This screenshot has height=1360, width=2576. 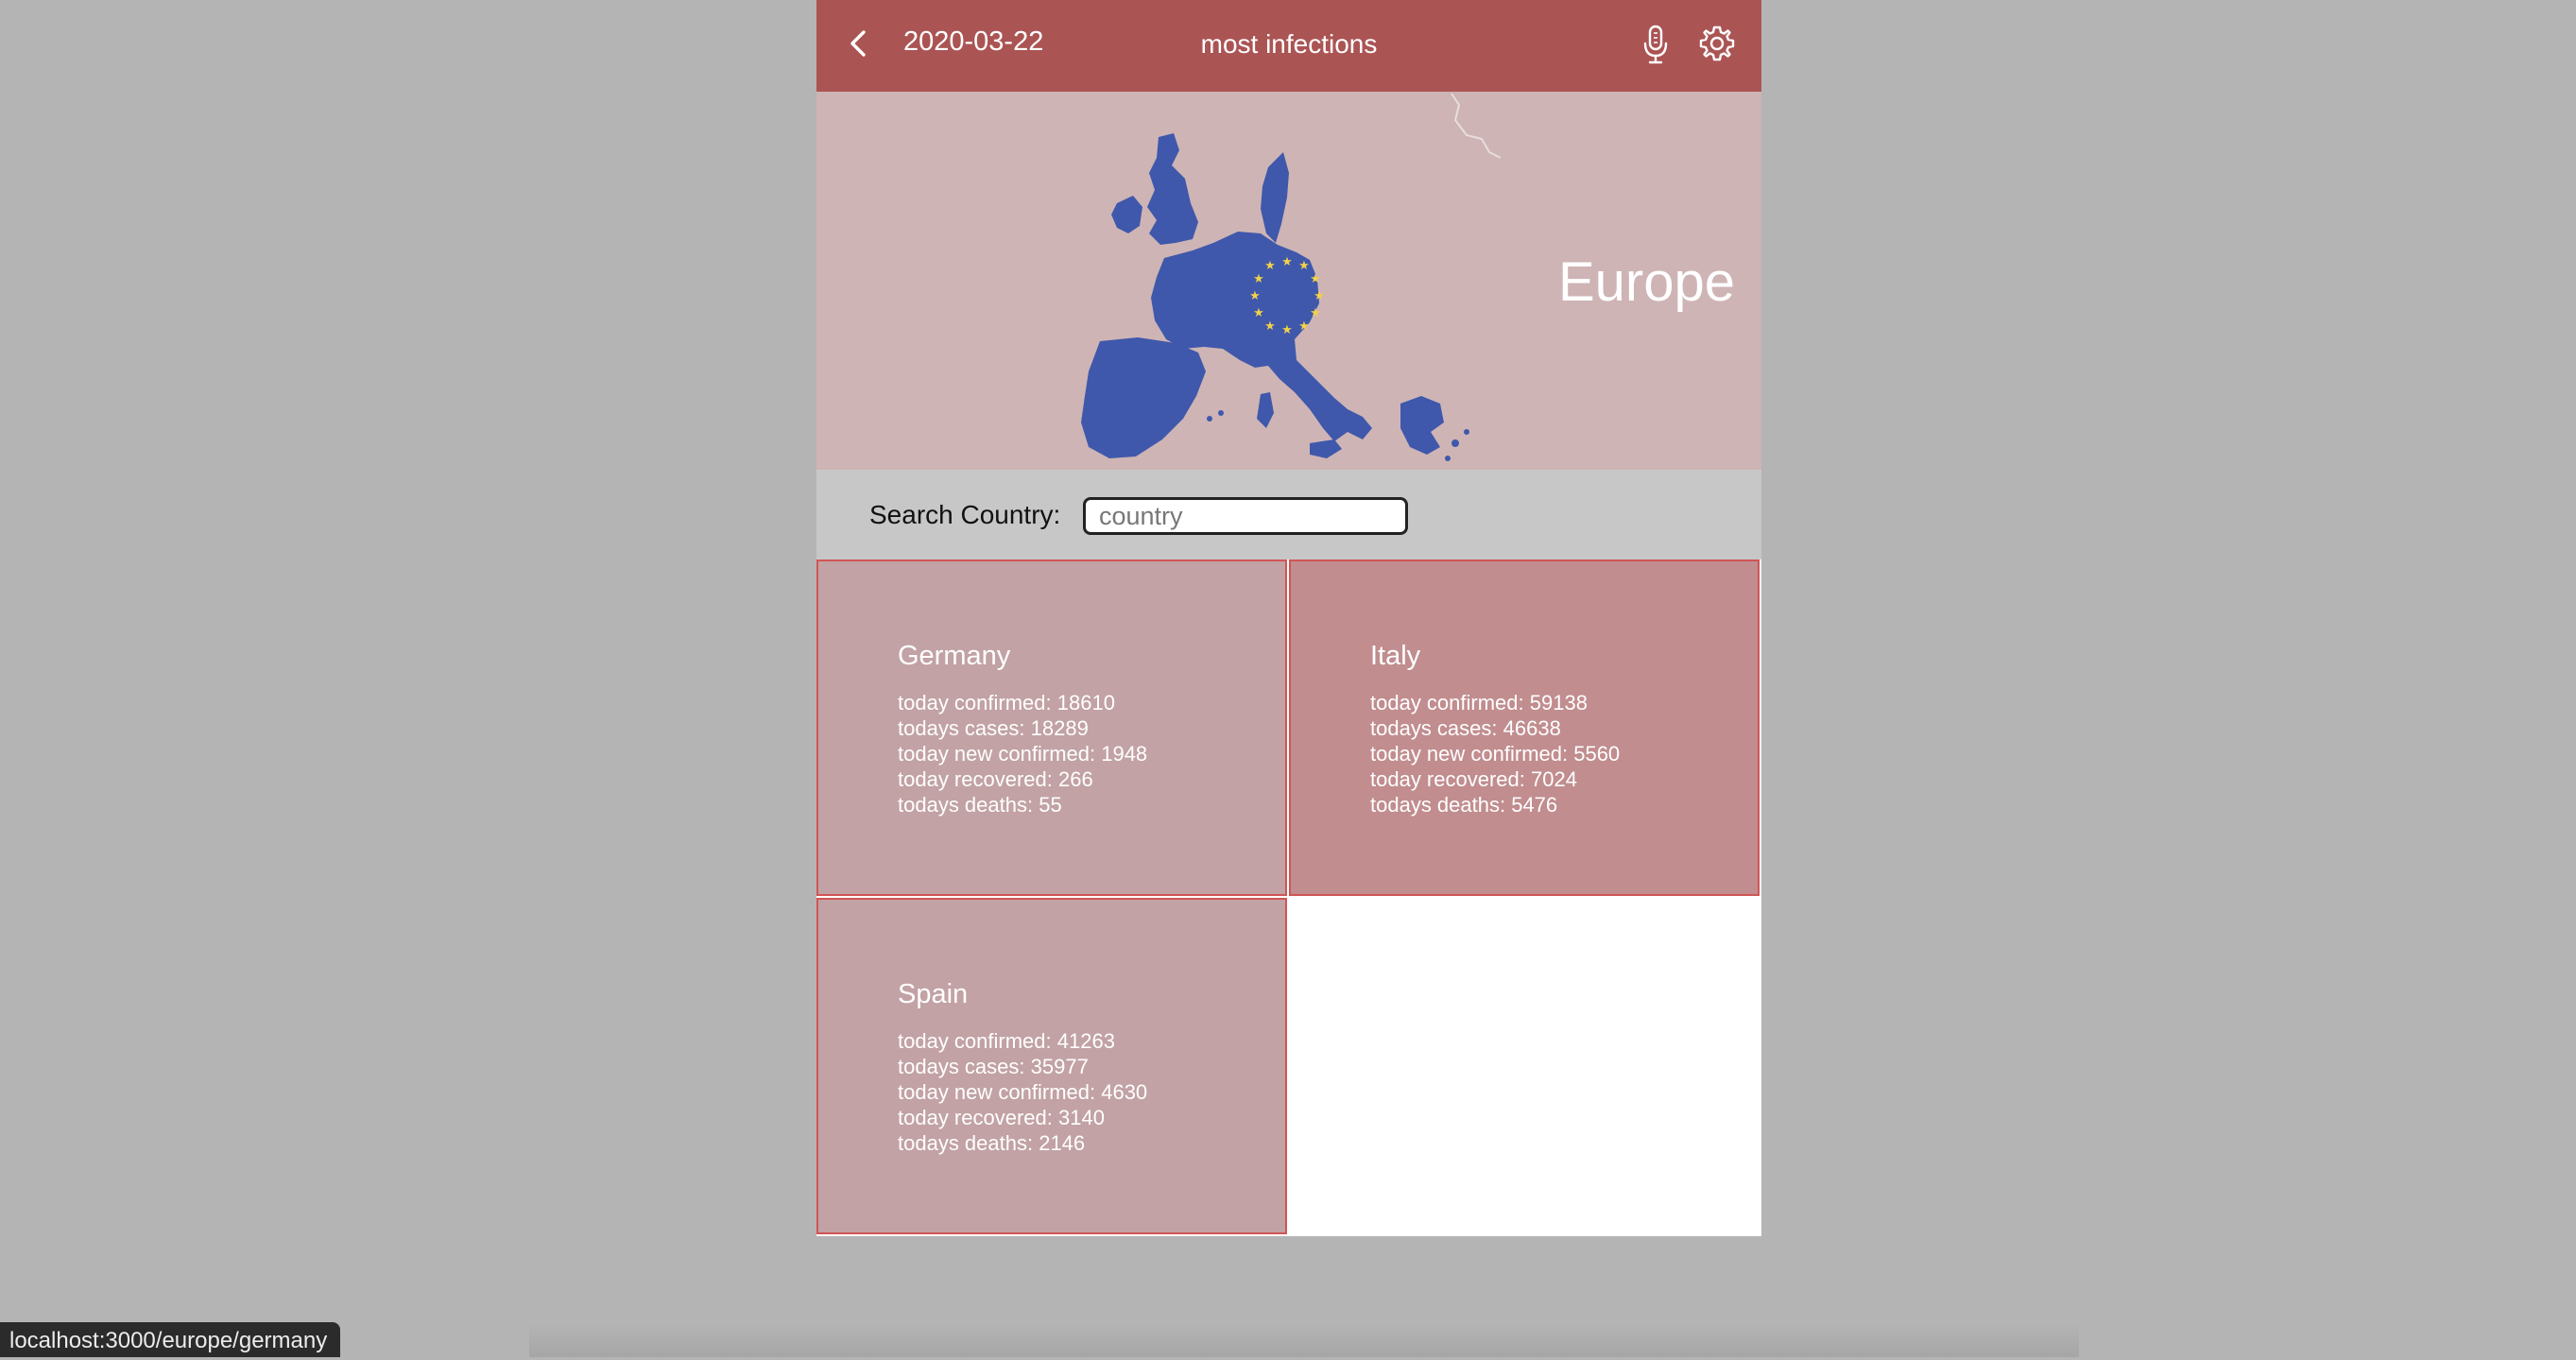 What do you see at coordinates (1006, 702) in the screenshot?
I see `stat-today-confirmed: today confirmed: 18610` at bounding box center [1006, 702].